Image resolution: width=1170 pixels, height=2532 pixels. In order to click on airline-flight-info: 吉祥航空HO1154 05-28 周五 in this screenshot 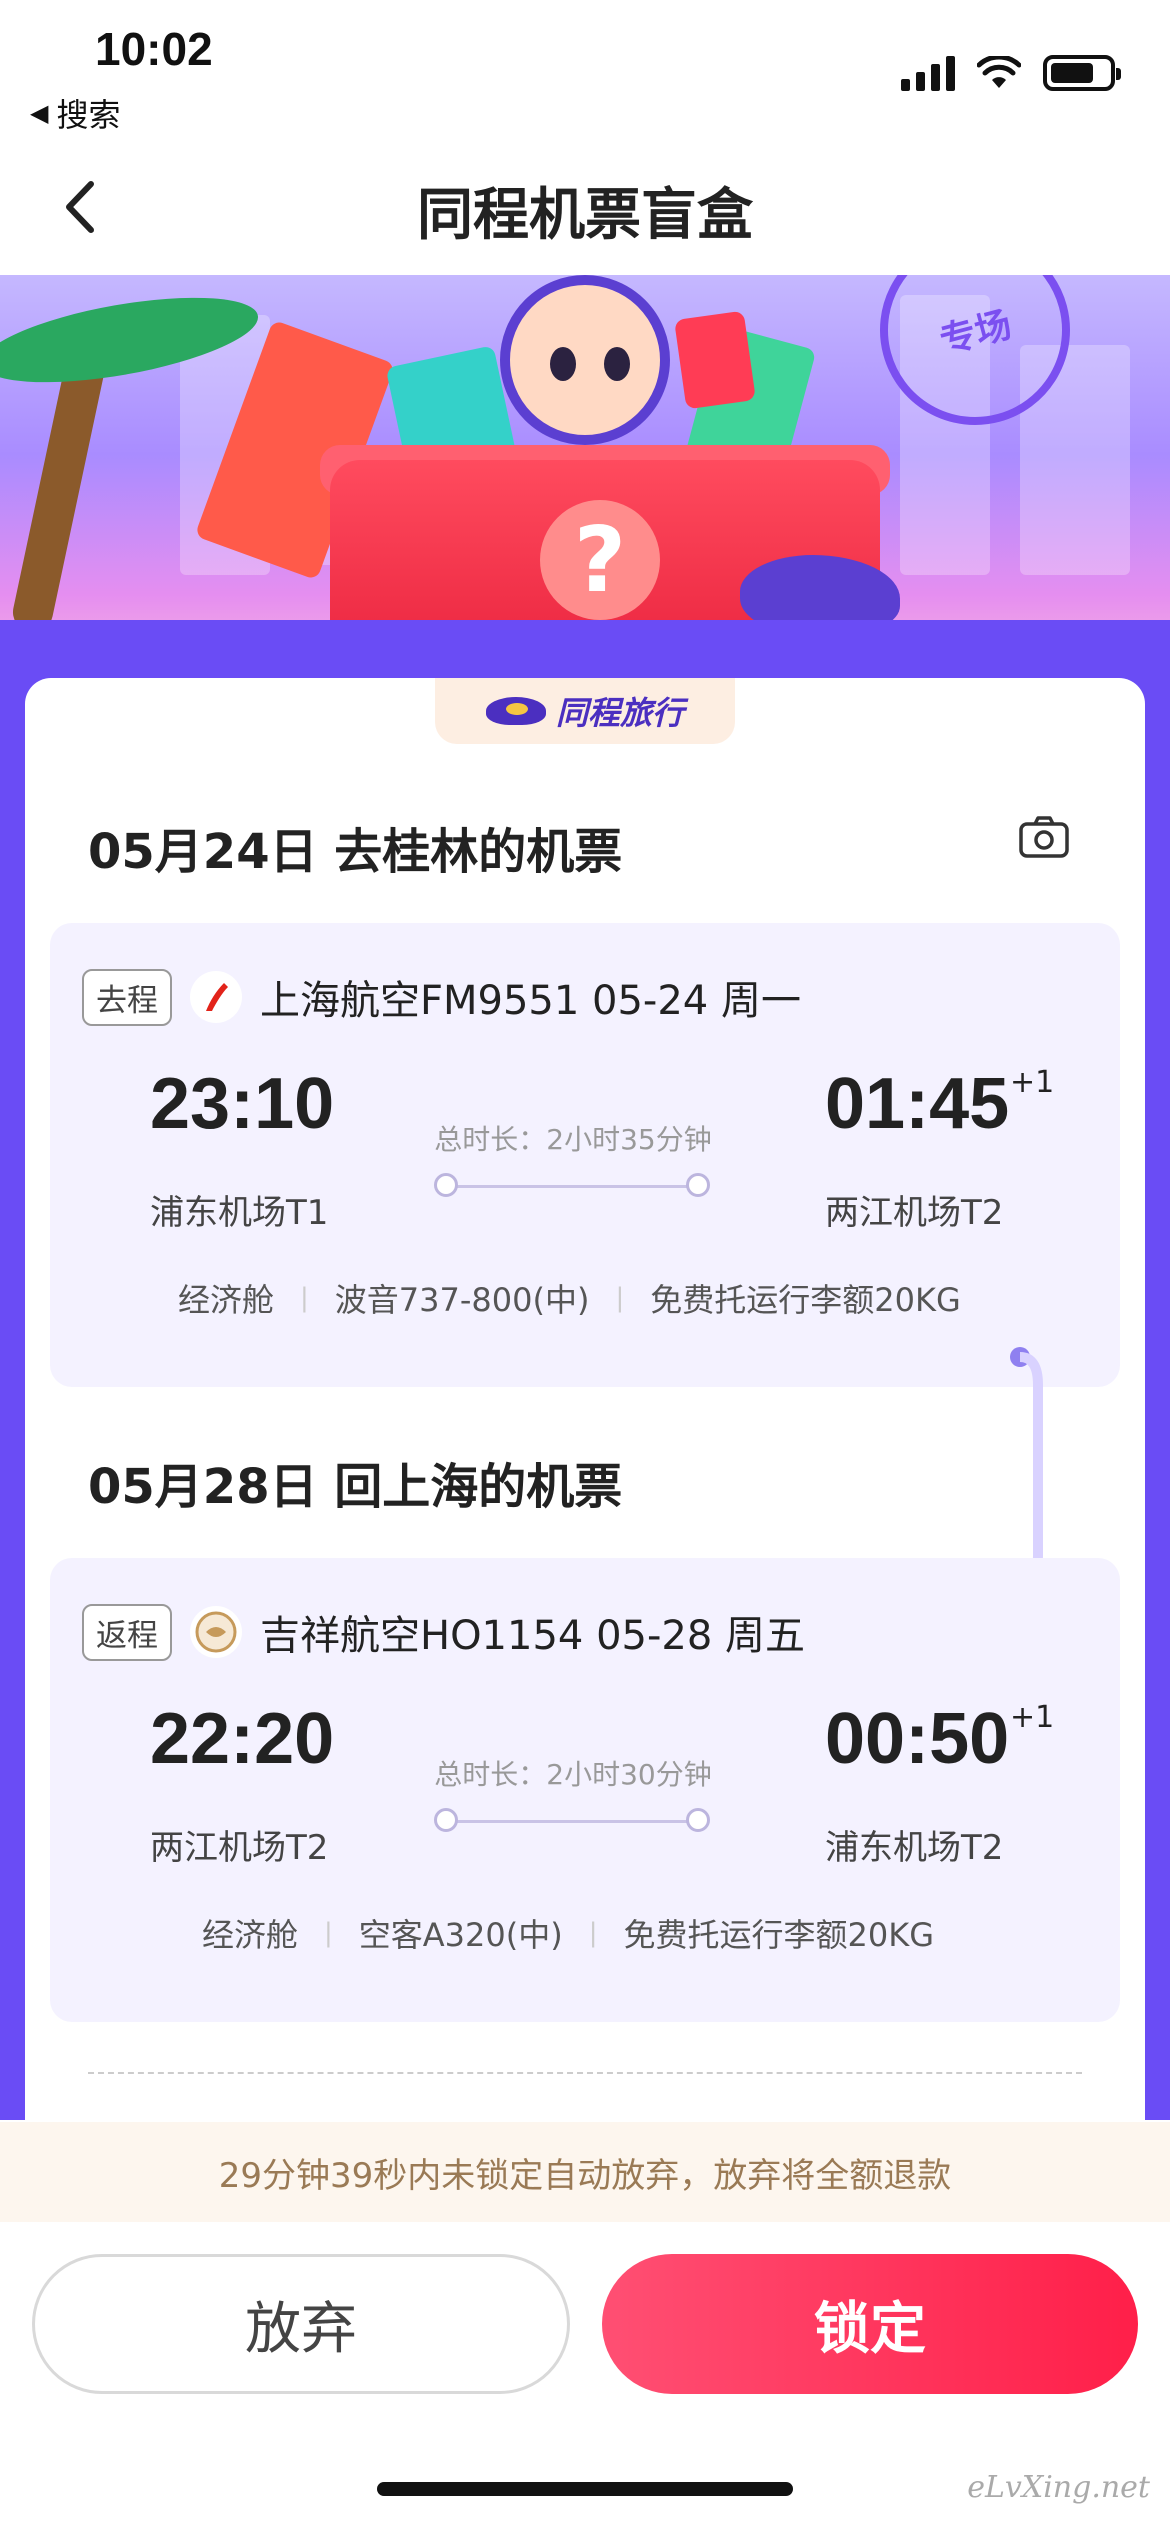, I will do `click(533, 1636)`.